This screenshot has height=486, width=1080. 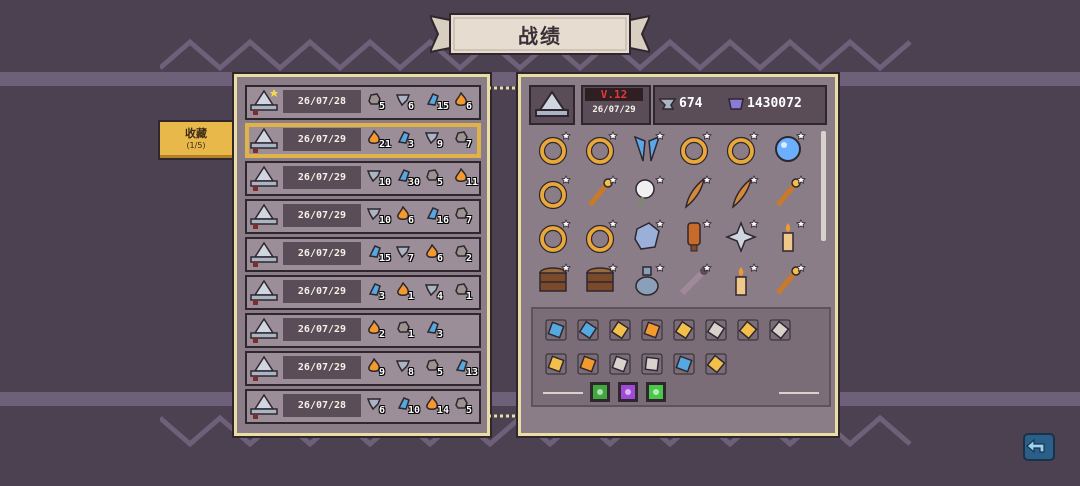 I want to click on run-row: 26/07/28 5 6 15 6, so click(x=363, y=102).